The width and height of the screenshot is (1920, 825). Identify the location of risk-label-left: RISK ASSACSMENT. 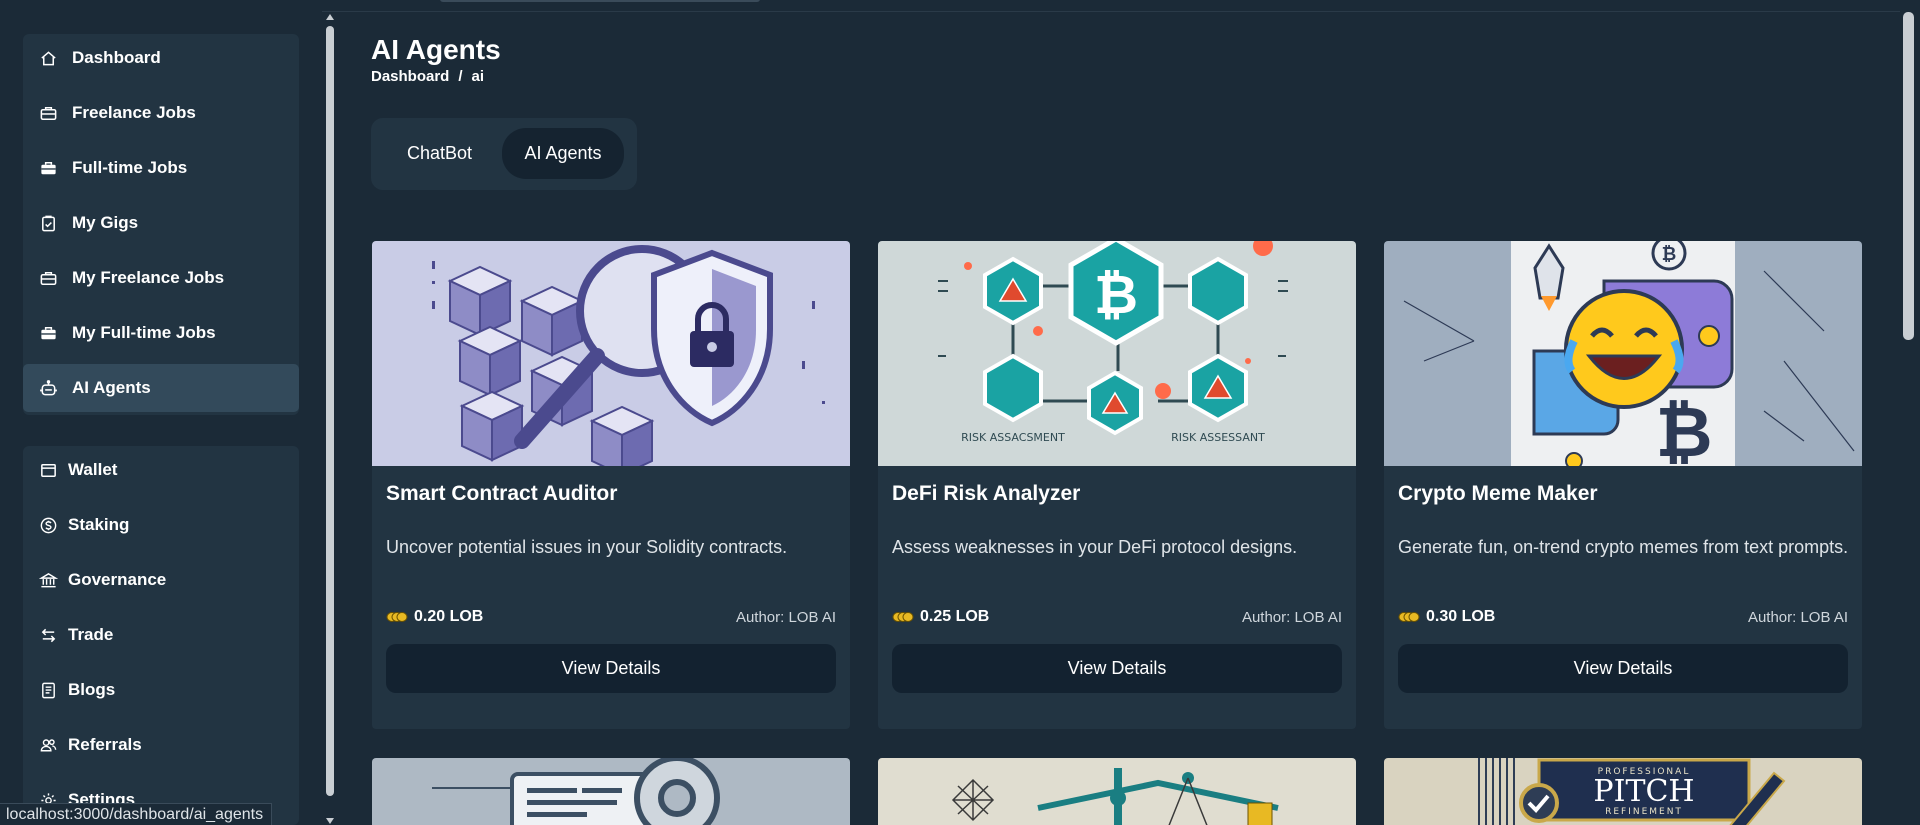
(1013, 437).